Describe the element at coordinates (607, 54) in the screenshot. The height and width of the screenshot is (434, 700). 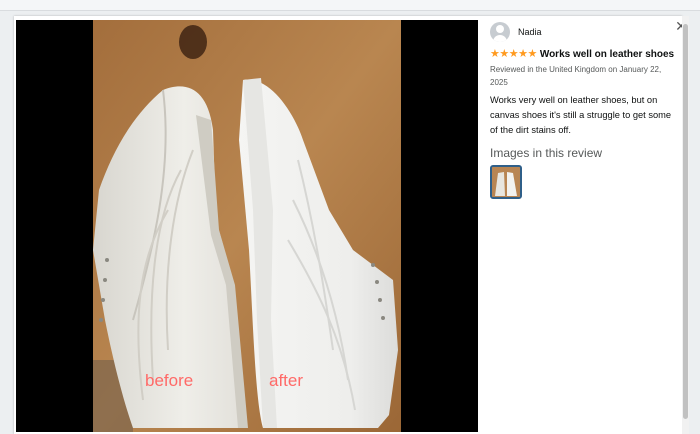
I see `review-title: Works well on leather shoes` at that location.